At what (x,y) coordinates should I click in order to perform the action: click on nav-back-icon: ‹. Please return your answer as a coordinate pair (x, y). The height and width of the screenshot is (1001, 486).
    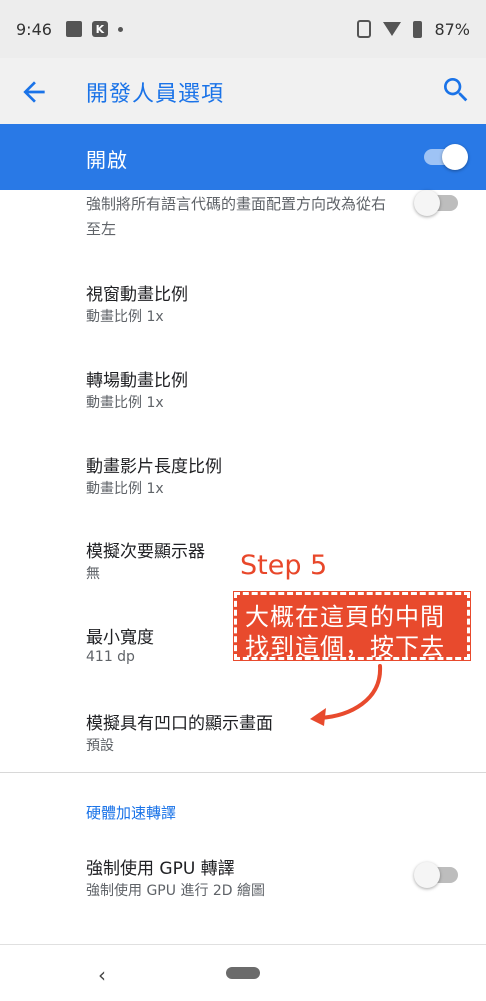
    Looking at the image, I should click on (102, 975).